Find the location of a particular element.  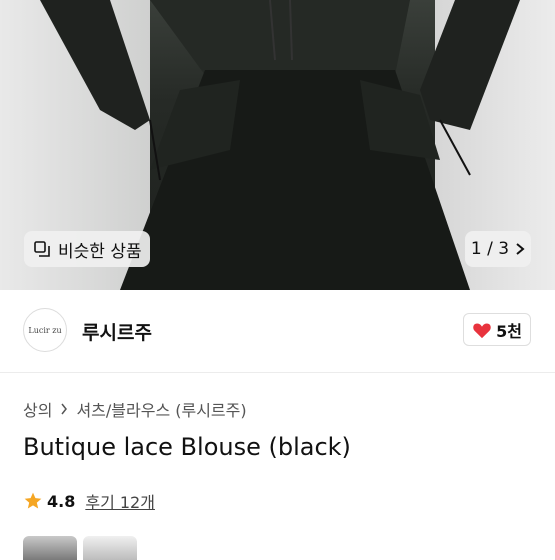

shop-logo: Lucir zu is located at coordinates (45, 330).